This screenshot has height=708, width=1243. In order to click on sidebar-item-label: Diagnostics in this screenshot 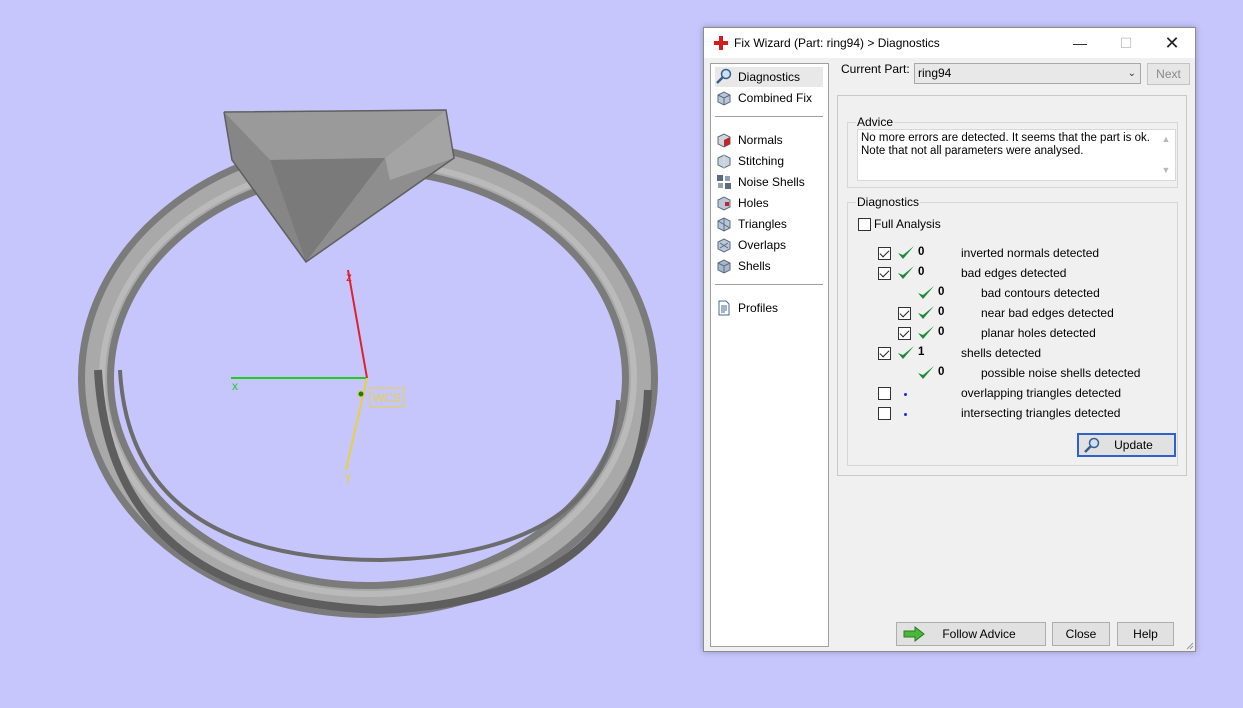, I will do `click(769, 77)`.